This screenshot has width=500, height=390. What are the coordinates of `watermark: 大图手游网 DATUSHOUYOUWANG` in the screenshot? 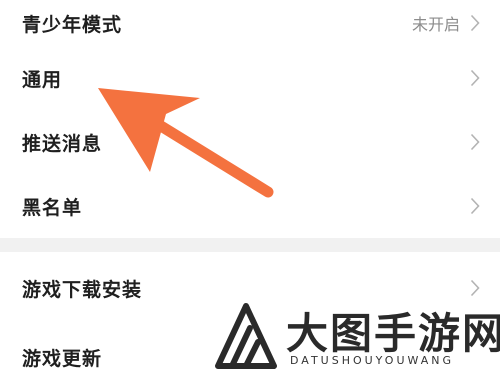 It's located at (356, 335).